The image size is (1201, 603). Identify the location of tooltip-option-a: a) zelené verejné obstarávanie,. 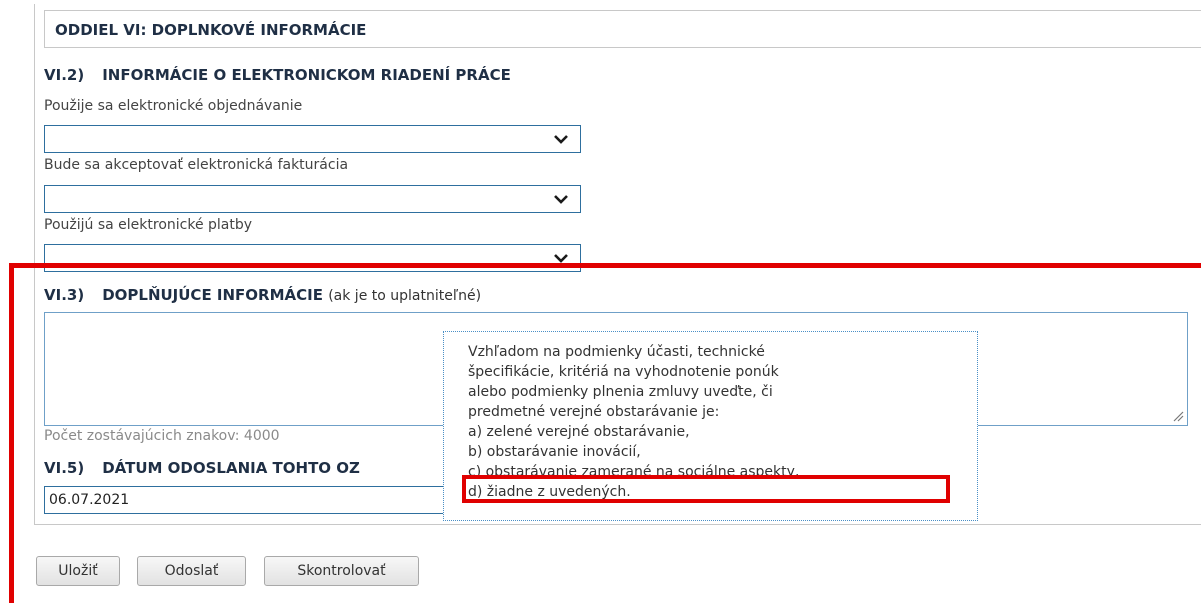
(579, 432).